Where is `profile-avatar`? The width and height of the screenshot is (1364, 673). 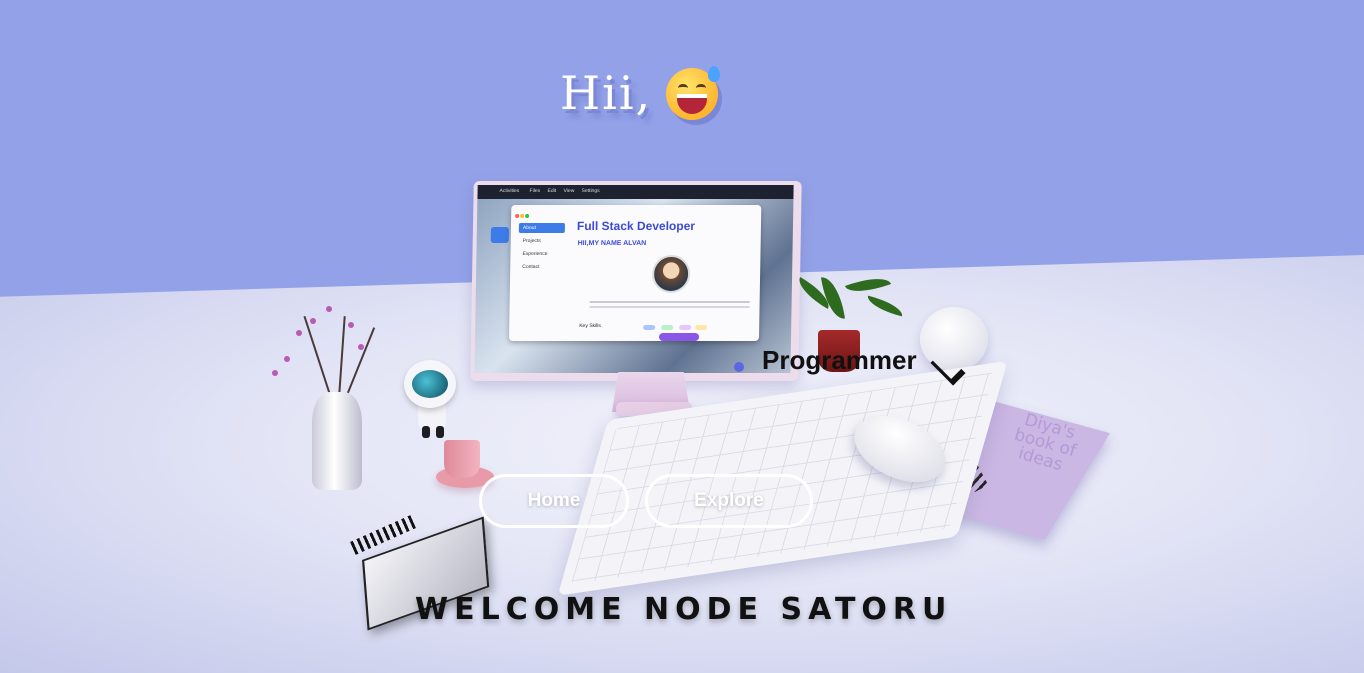
profile-avatar is located at coordinates (671, 274).